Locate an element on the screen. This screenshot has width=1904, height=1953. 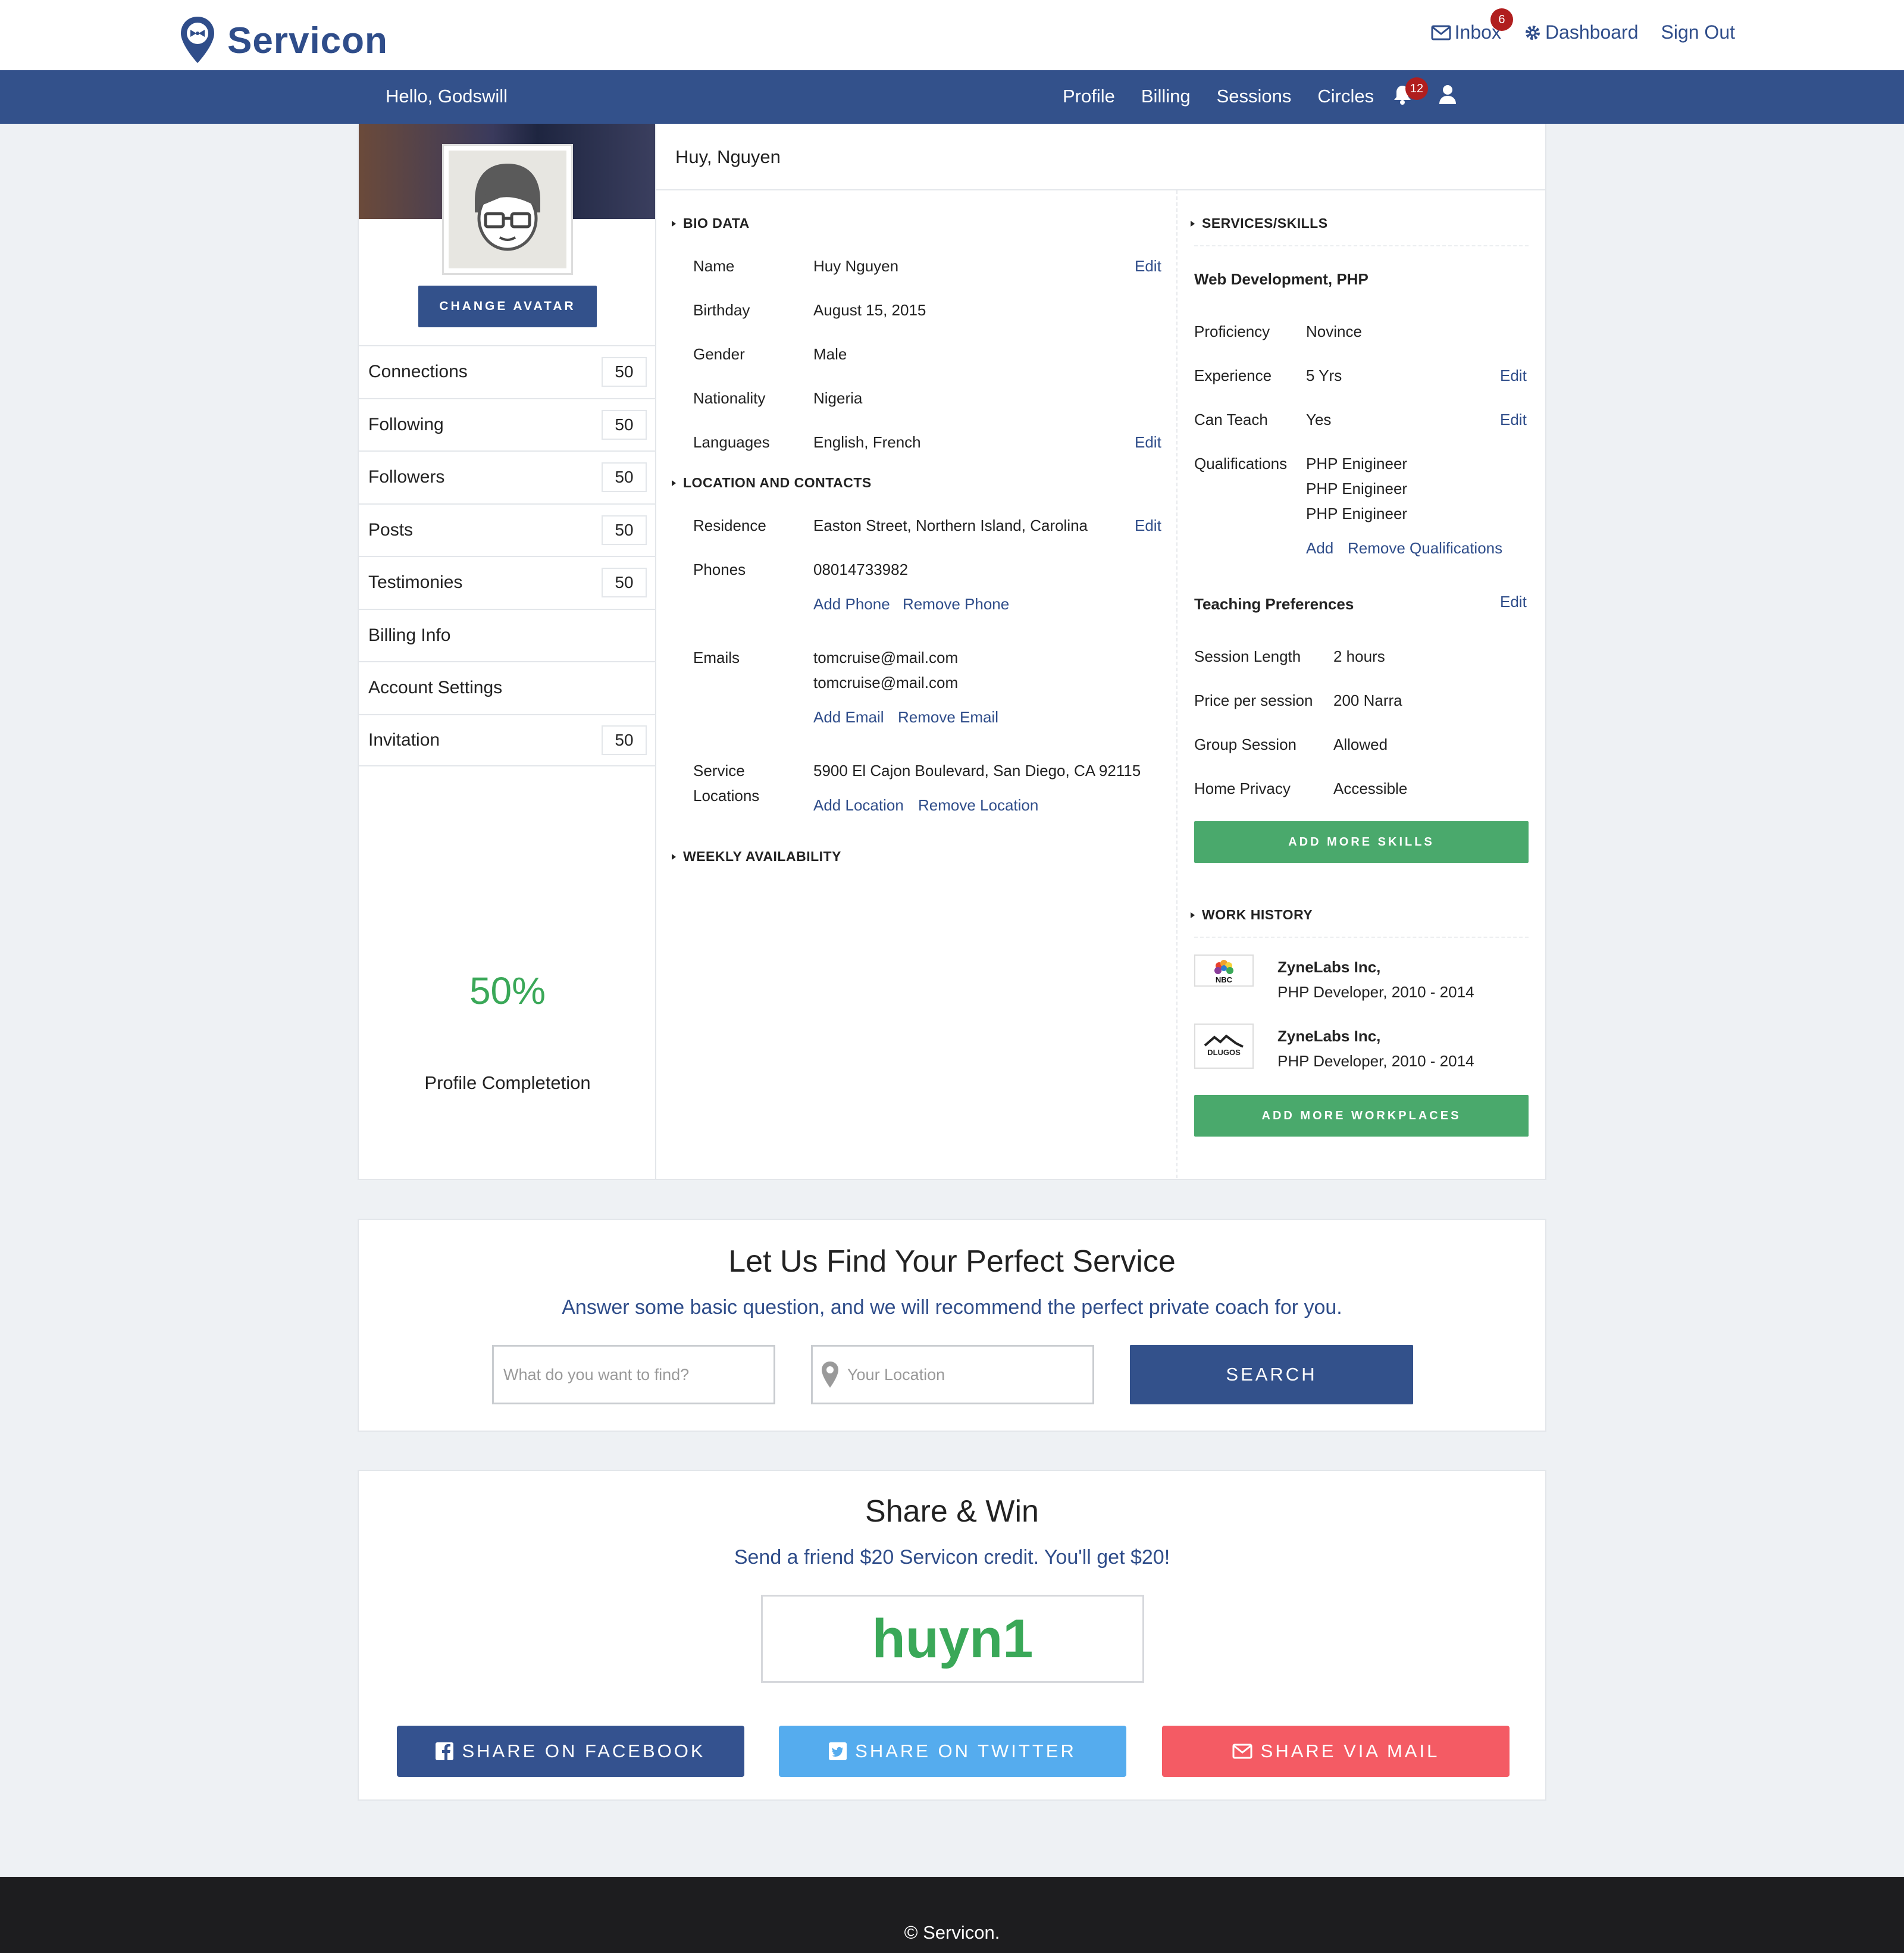
skill-value: Yes is located at coordinates (1319, 419).